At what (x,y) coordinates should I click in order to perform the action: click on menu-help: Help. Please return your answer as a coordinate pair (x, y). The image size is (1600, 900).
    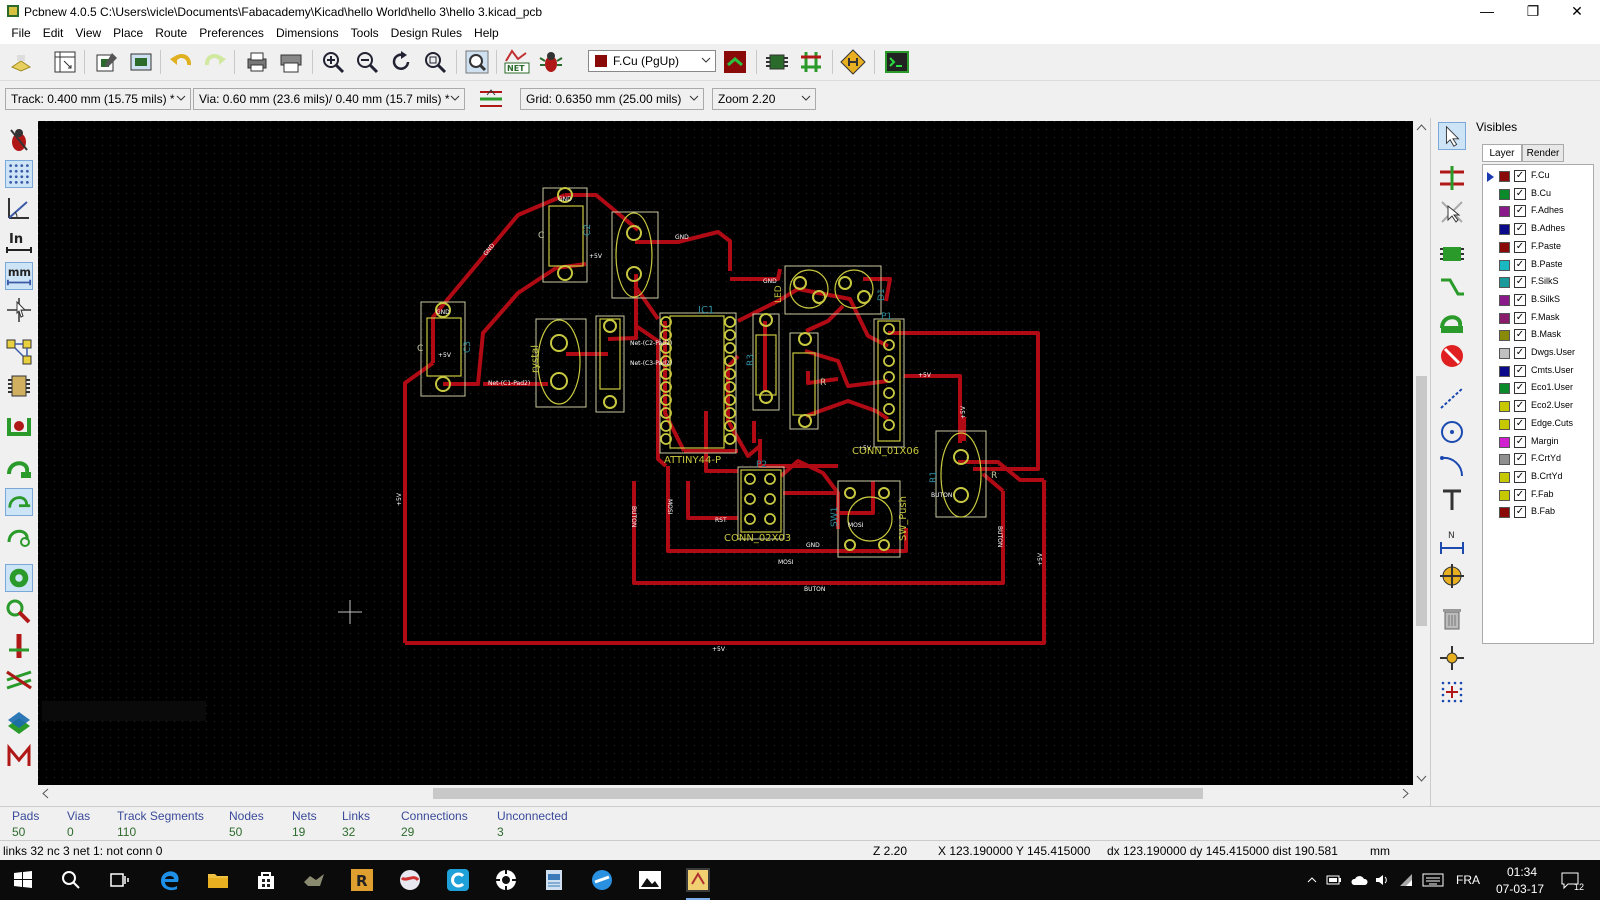
    Looking at the image, I should click on (486, 32).